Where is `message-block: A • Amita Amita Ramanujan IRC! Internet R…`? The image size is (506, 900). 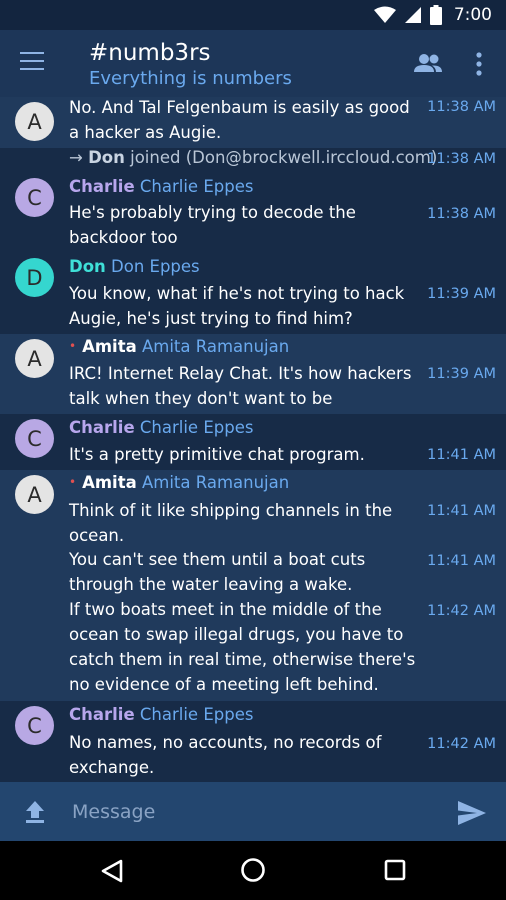
message-block: A • Amita Amita Ramanujan IRC! Internet R… is located at coordinates (253, 383).